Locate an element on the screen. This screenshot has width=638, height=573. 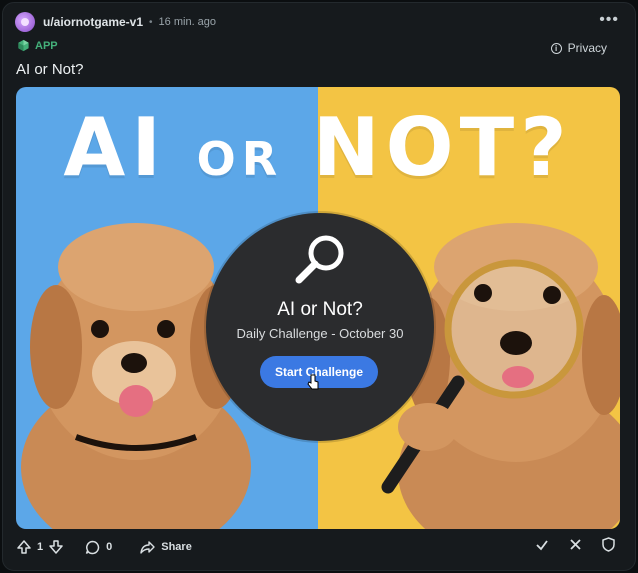
banner-not: NOT? is located at coordinates (442, 147).